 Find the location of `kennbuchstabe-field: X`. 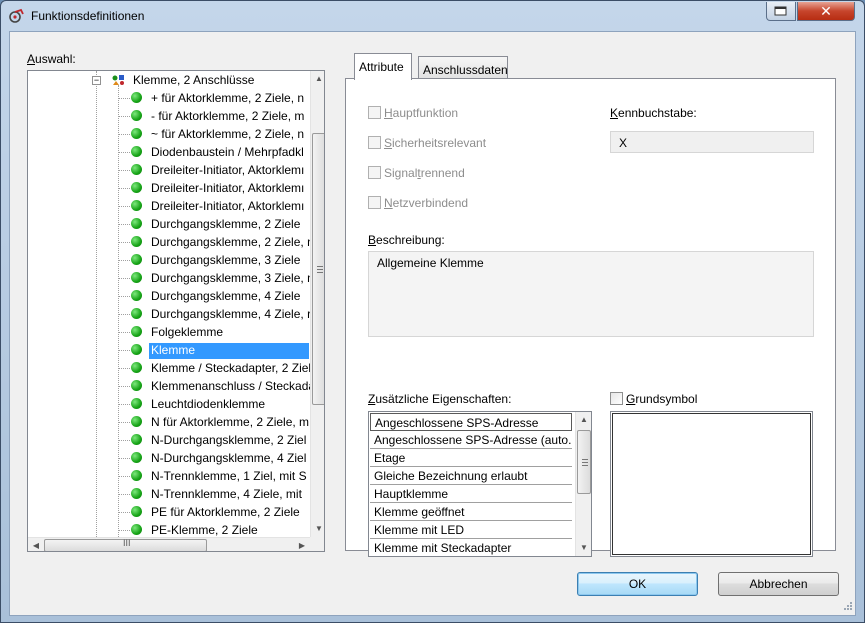

kennbuchstabe-field: X is located at coordinates (712, 142).